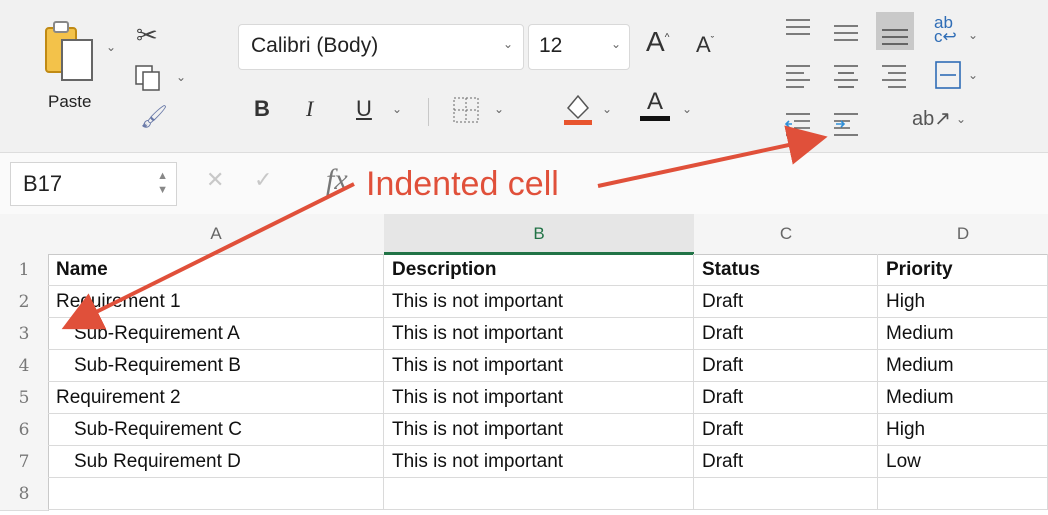 The width and height of the screenshot is (1048, 515). What do you see at coordinates (93, 184) in the screenshot?
I see `name-box: B17 ▲ ▼` at bounding box center [93, 184].